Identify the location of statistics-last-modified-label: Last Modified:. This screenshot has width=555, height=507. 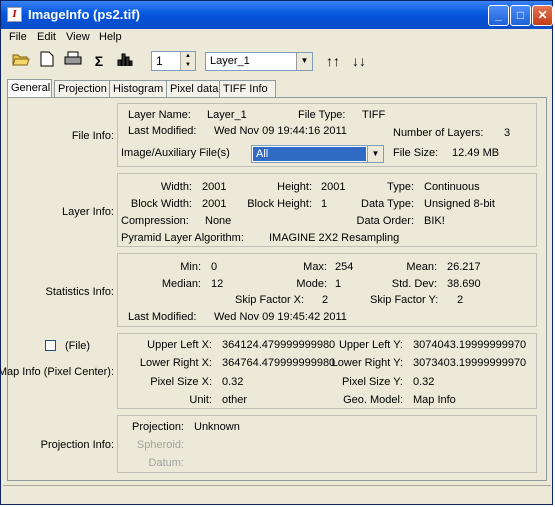
(162, 317).